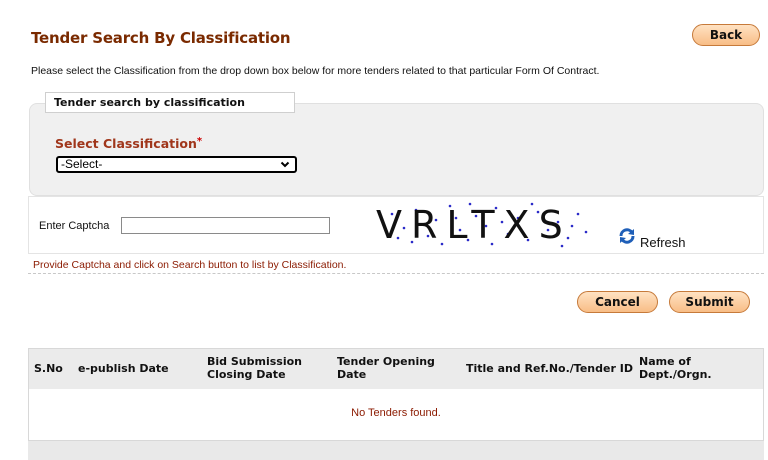  Describe the element at coordinates (474, 225) in the screenshot. I see `captcha-text: VRLTXS` at that location.